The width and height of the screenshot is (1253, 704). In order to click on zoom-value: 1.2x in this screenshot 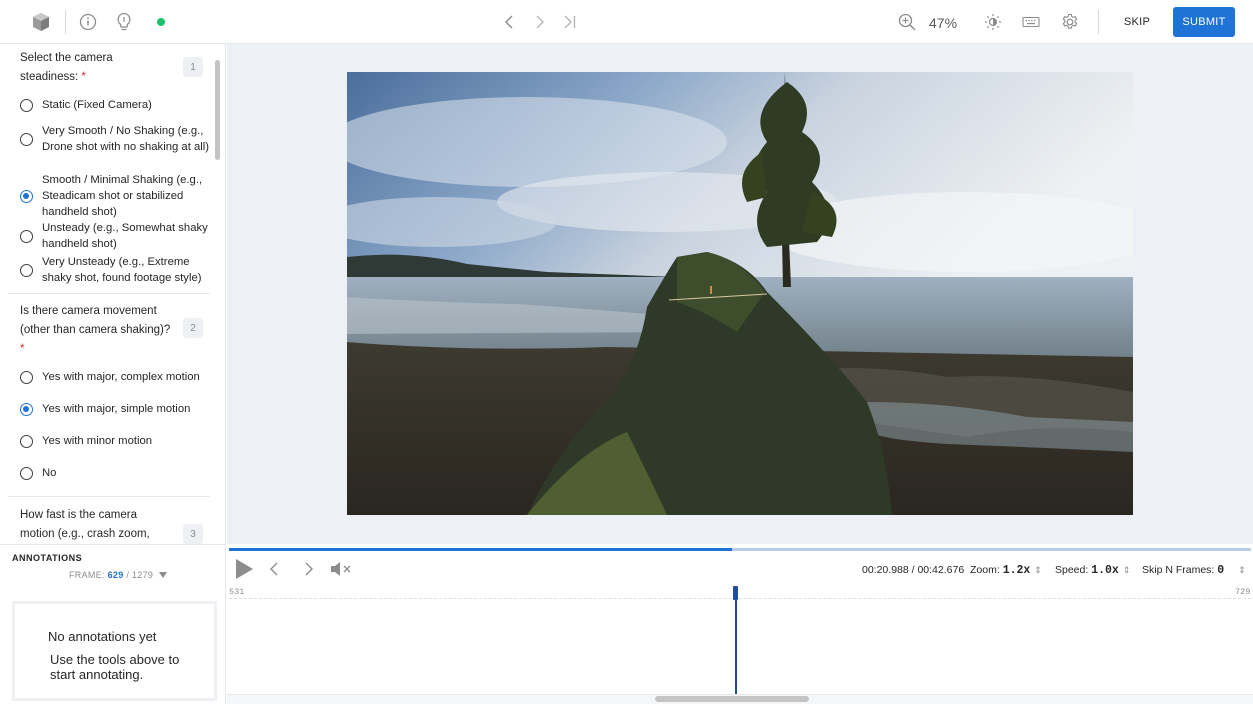, I will do `click(1016, 570)`.